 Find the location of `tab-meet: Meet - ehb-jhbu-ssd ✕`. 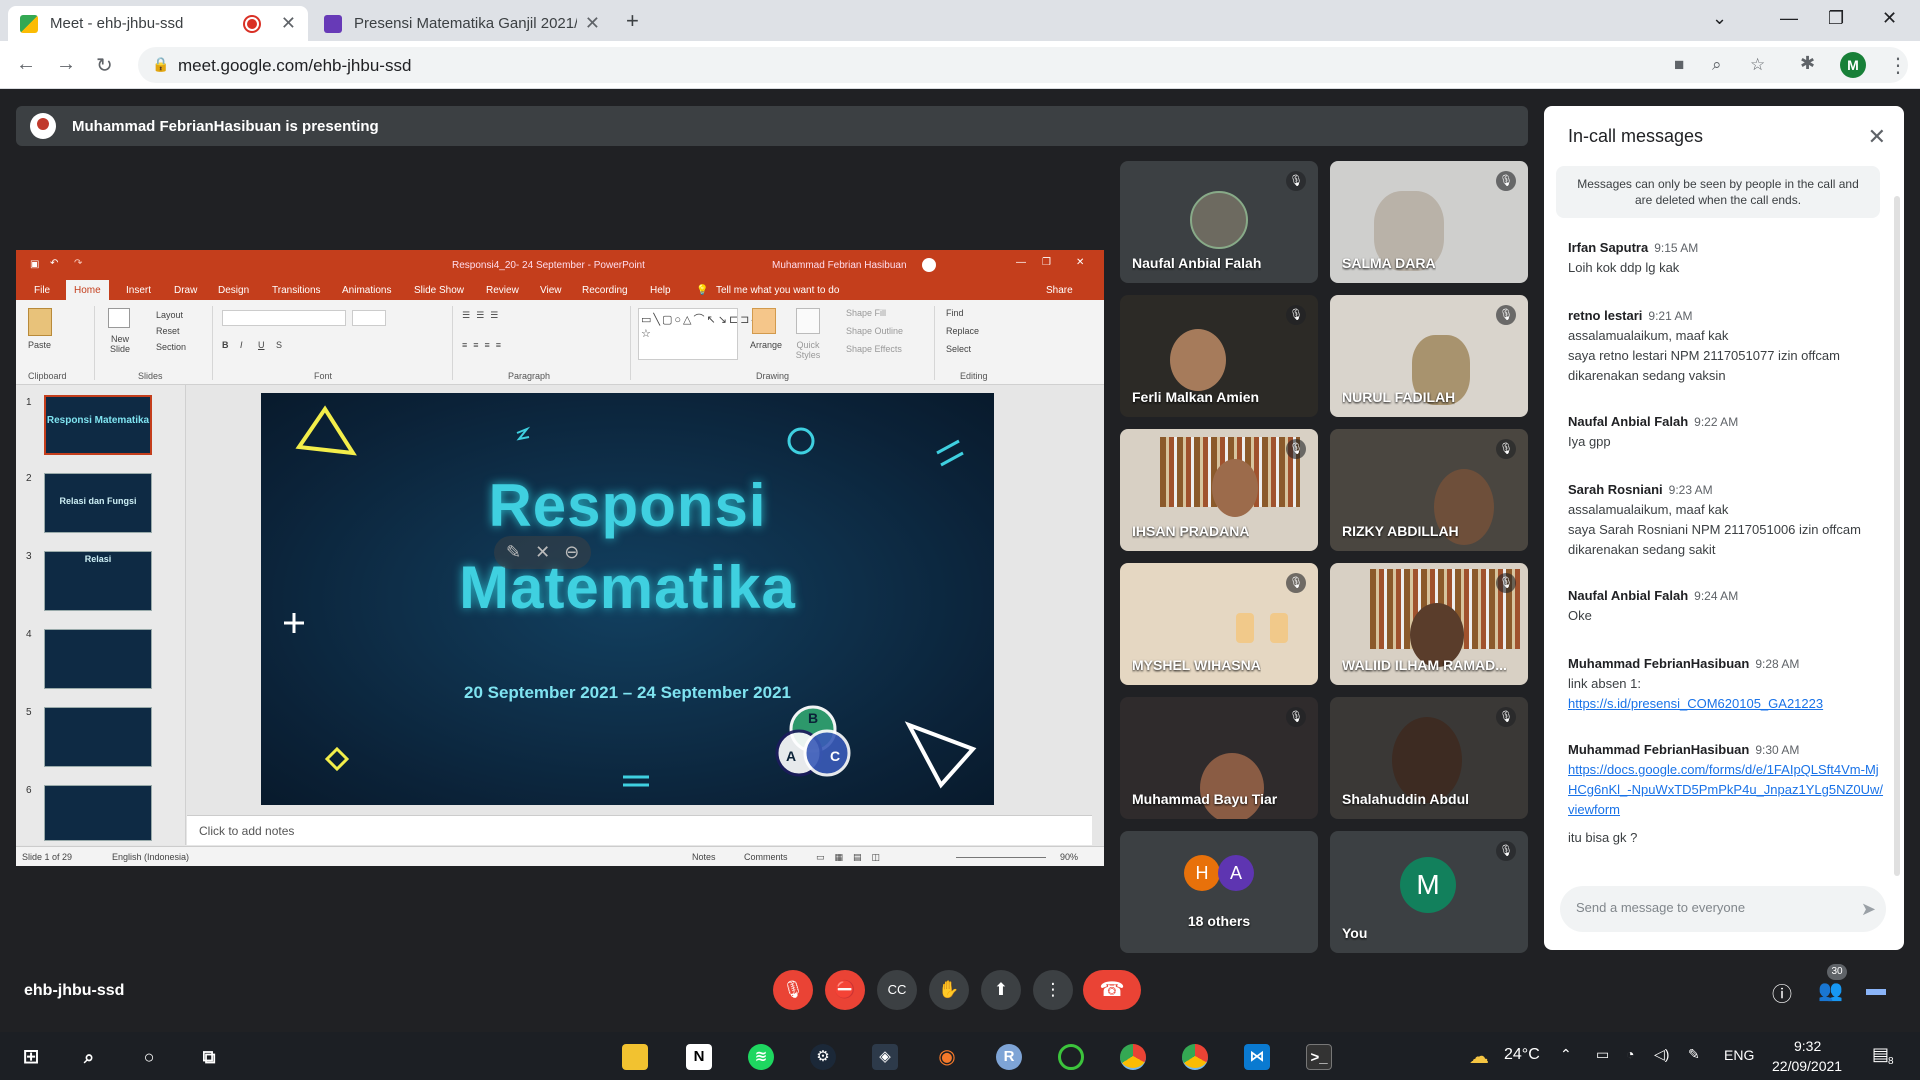

tab-meet: Meet - ehb-jhbu-ssd ✕ is located at coordinates (158, 23).